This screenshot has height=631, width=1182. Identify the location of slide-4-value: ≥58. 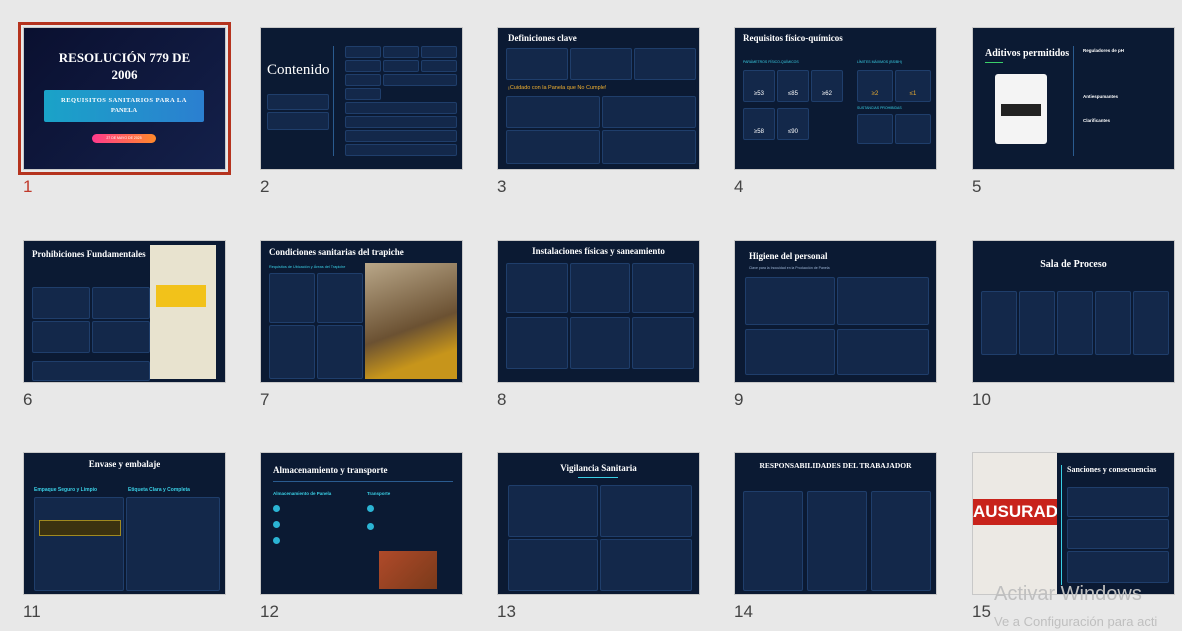
(759, 132).